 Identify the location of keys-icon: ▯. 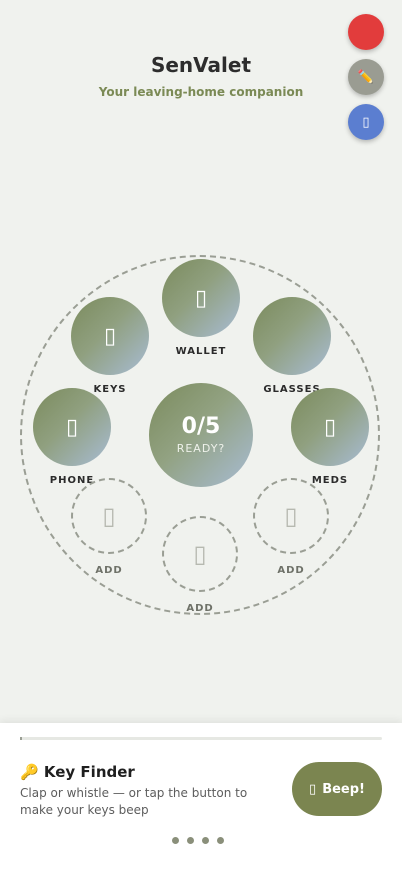
(110, 336).